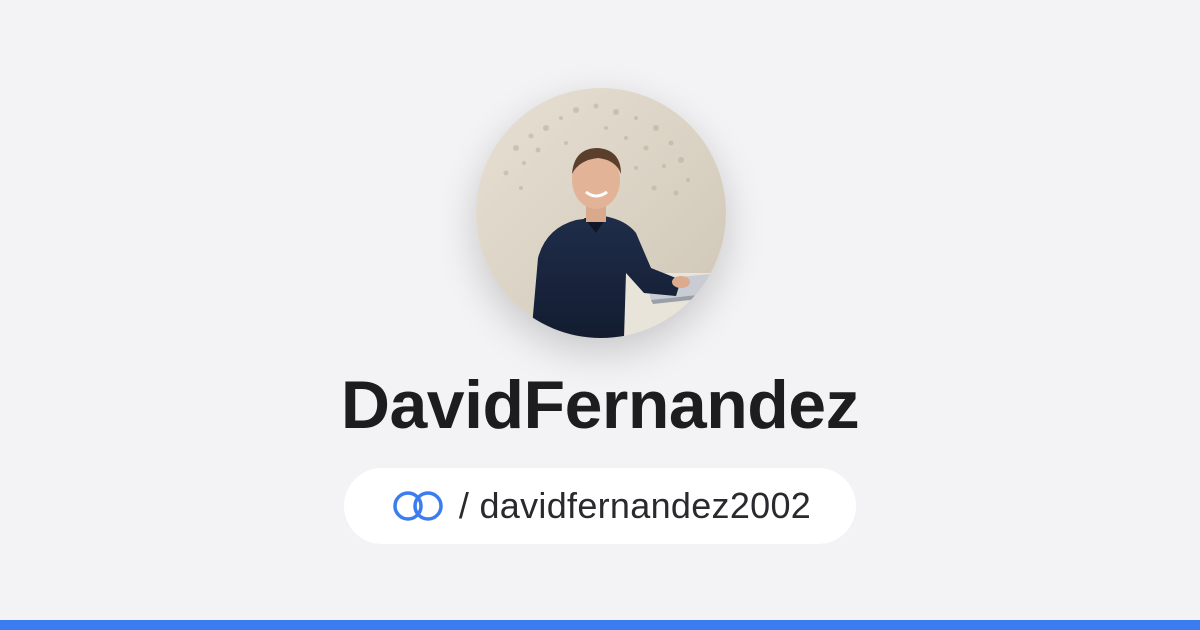  I want to click on avatar, so click(601, 213).